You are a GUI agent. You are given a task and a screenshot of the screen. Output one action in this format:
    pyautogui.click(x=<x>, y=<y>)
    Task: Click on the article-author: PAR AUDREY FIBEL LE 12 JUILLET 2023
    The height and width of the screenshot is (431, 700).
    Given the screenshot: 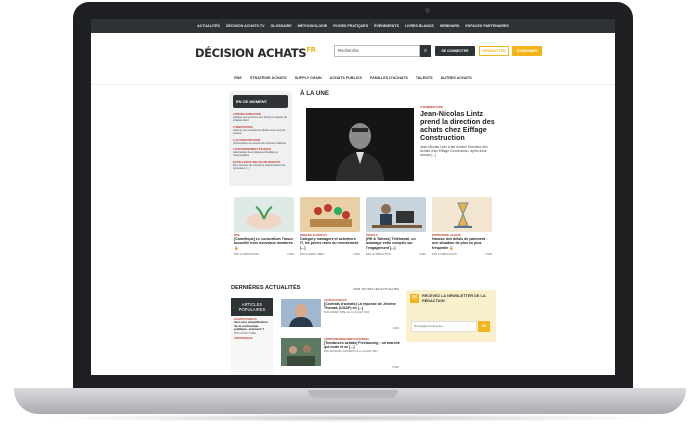 What is the action you would take?
    pyautogui.click(x=347, y=313)
    